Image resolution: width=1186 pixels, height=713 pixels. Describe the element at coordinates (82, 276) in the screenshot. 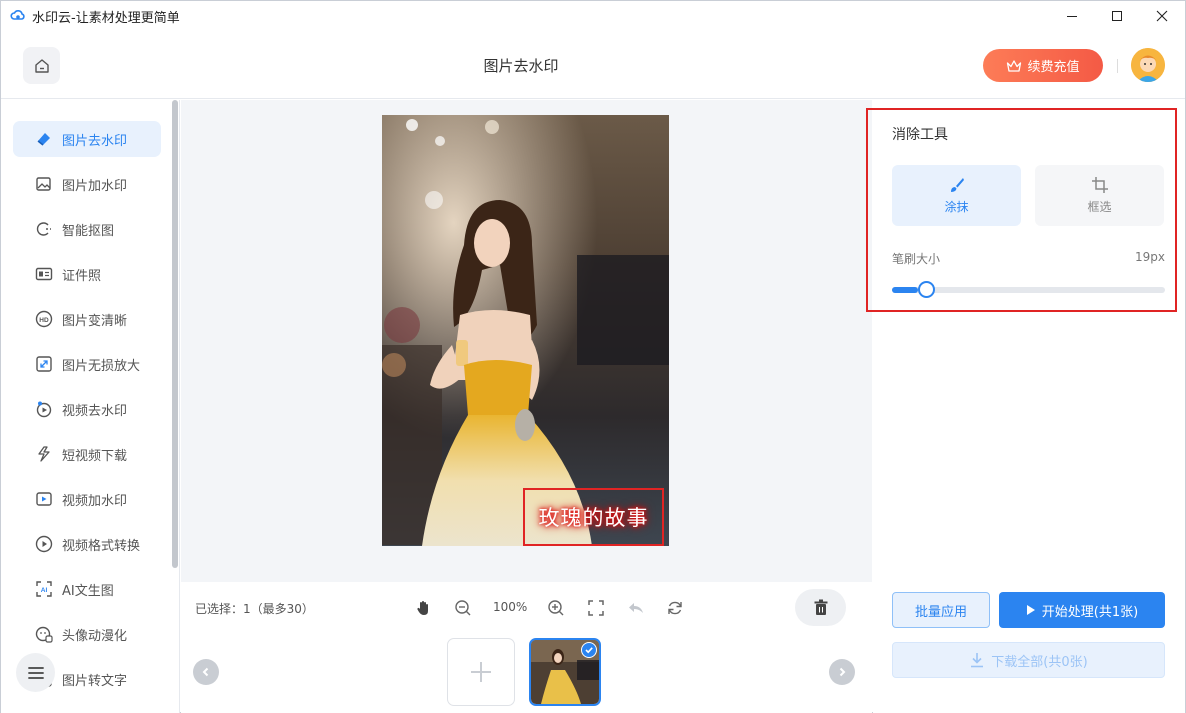

I see `sidebar-item-label: 证件照` at that location.